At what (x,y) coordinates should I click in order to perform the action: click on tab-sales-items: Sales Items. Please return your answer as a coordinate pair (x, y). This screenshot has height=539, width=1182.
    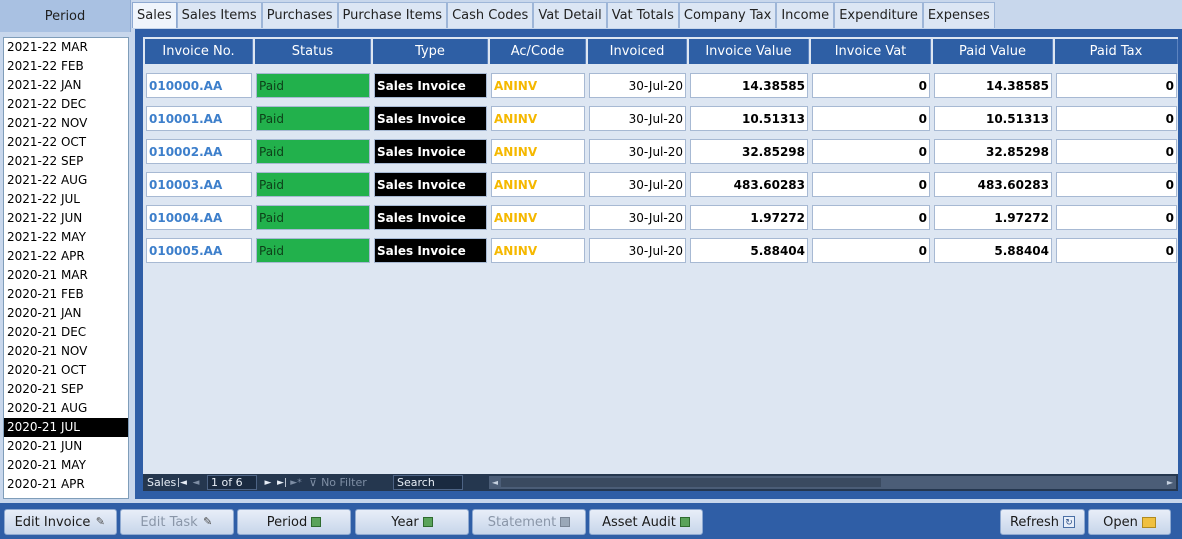
    Looking at the image, I should click on (219, 15).